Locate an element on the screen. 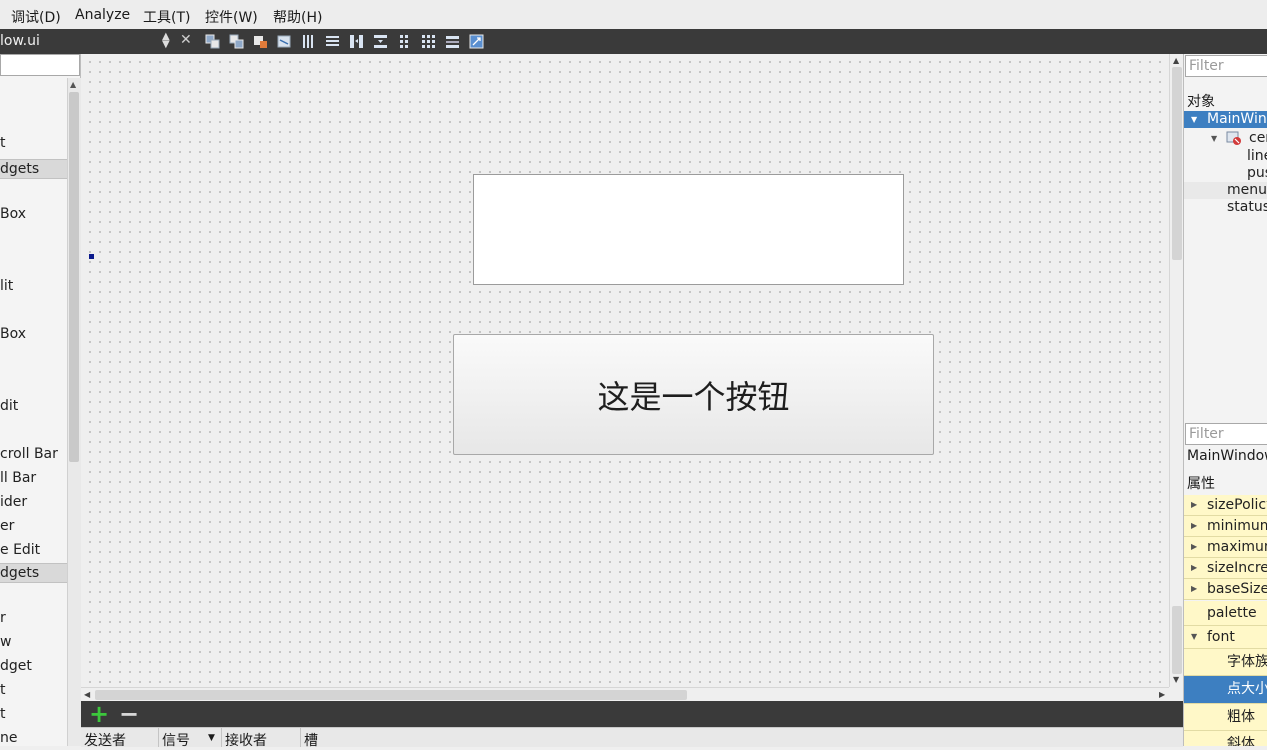  form-line-edit is located at coordinates (688, 229).